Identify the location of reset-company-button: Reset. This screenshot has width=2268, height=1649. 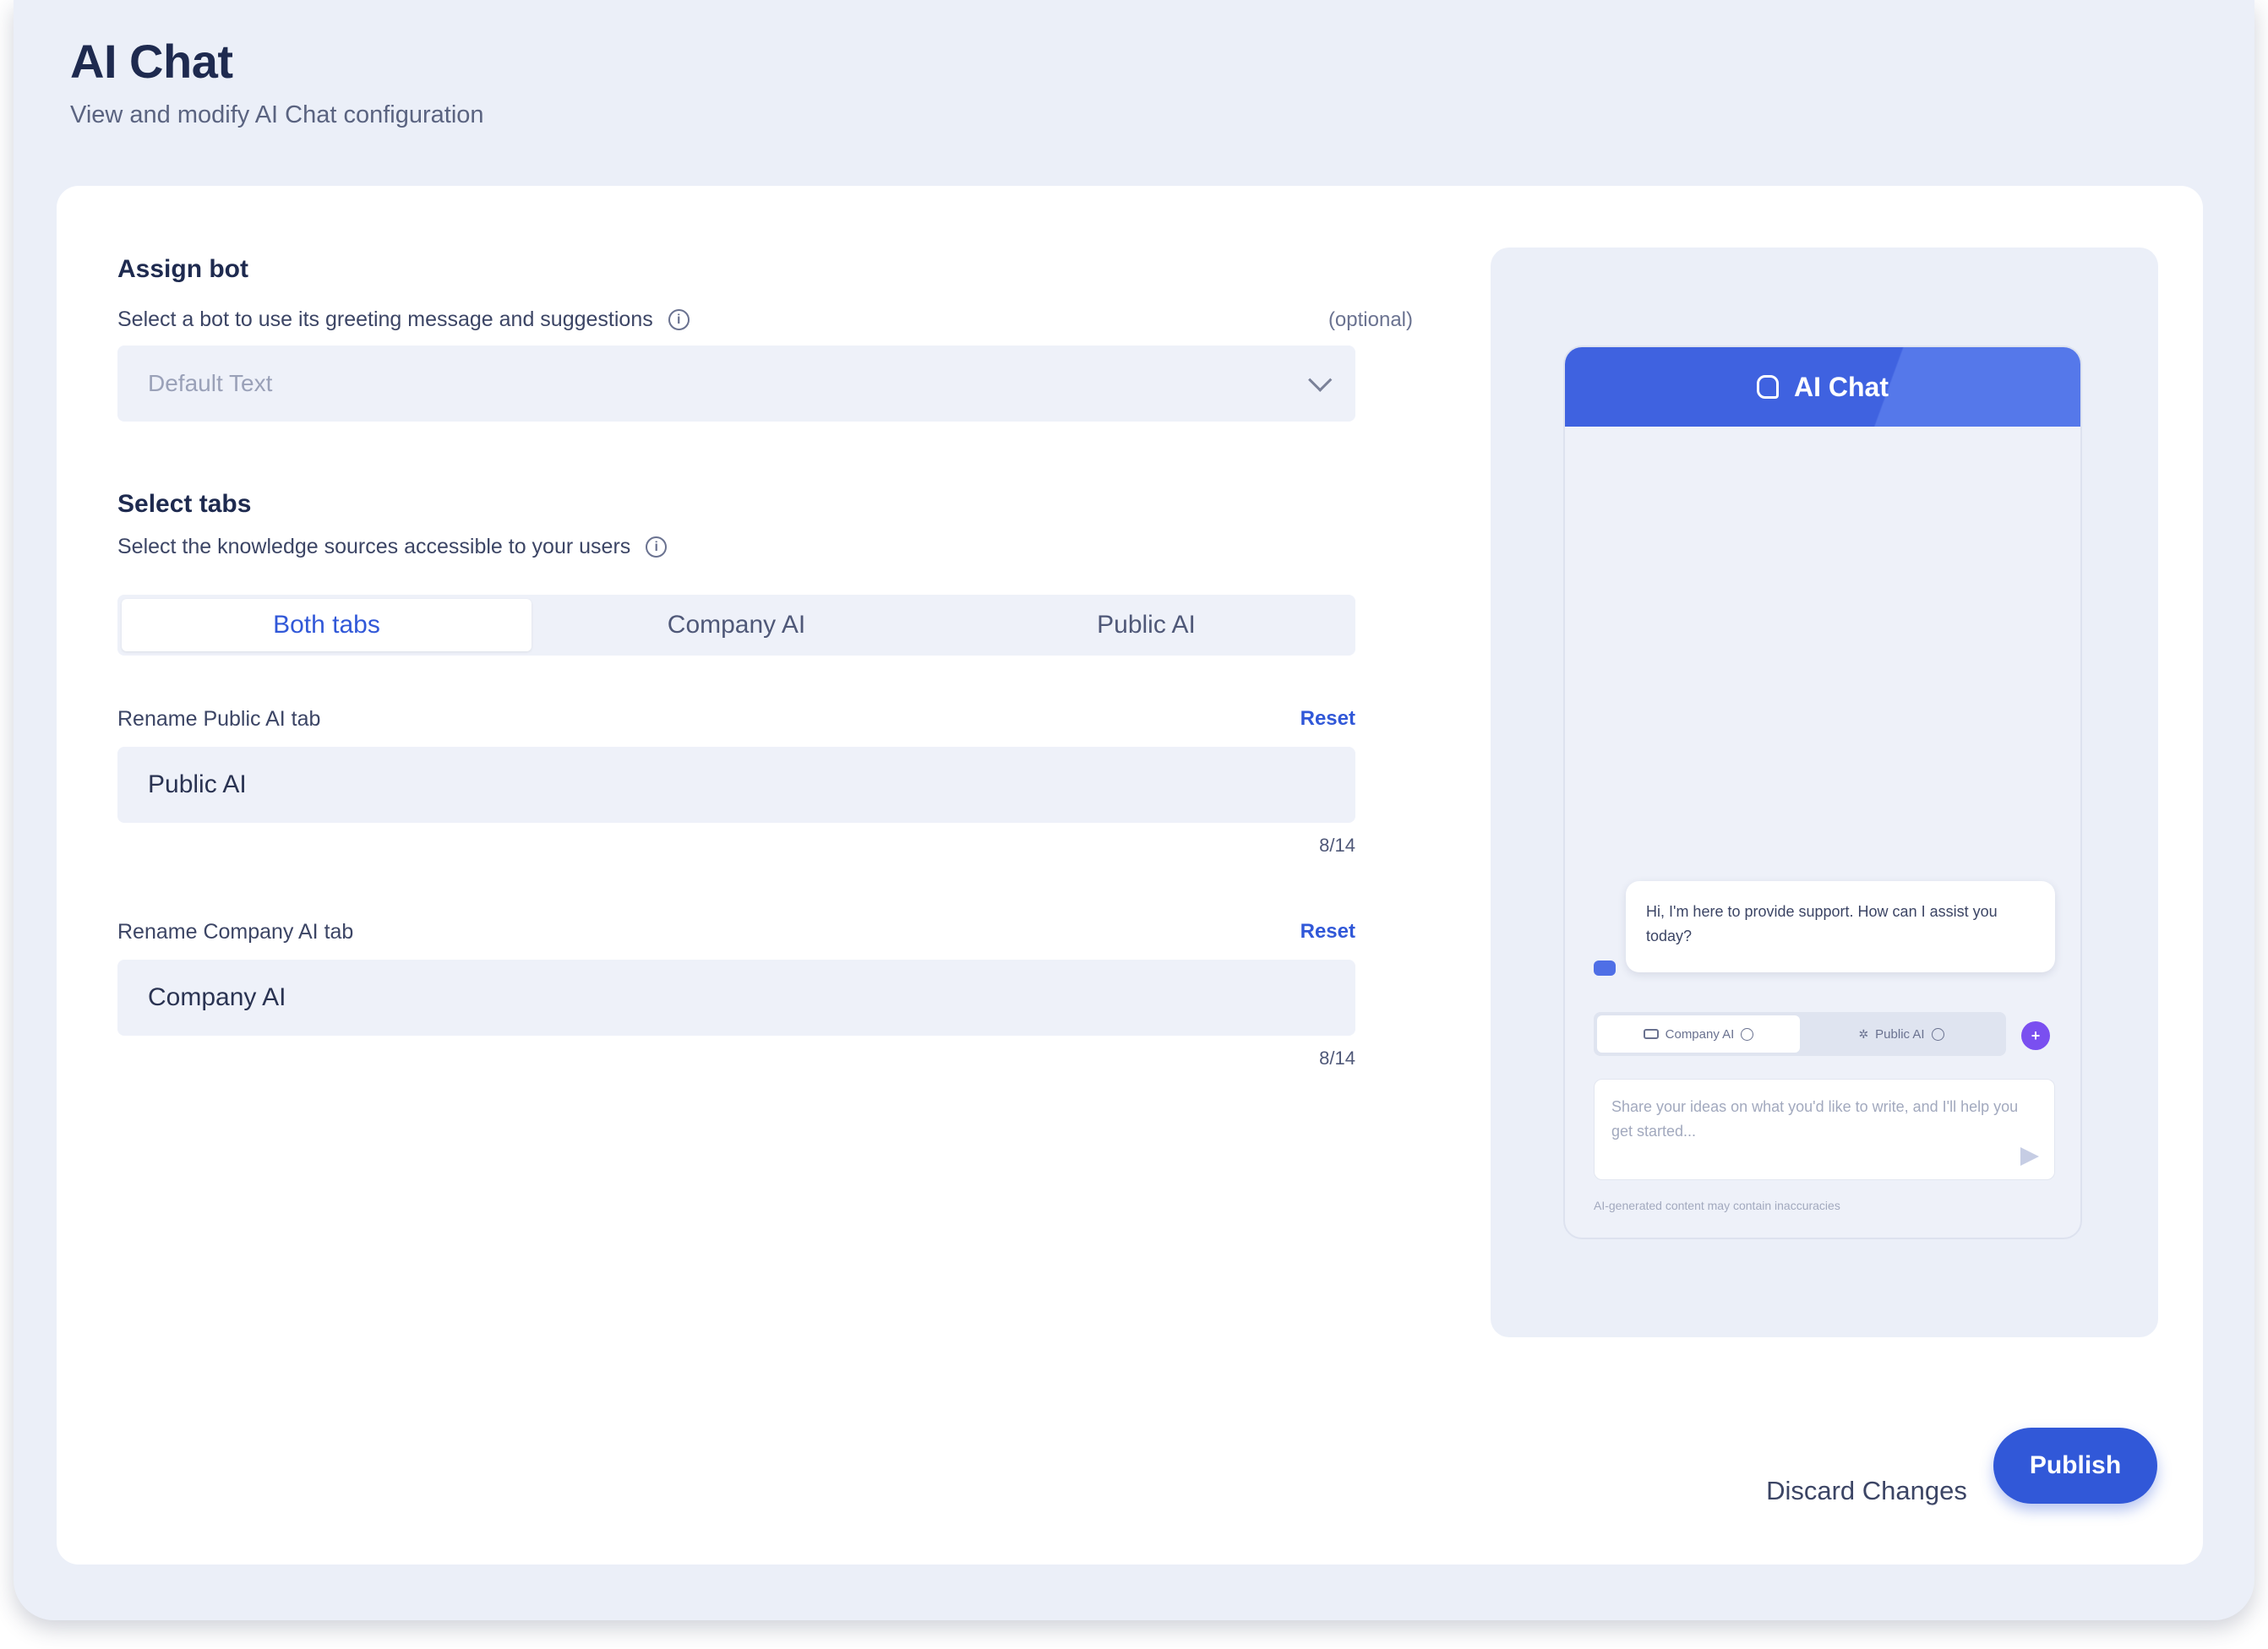
(1306, 932).